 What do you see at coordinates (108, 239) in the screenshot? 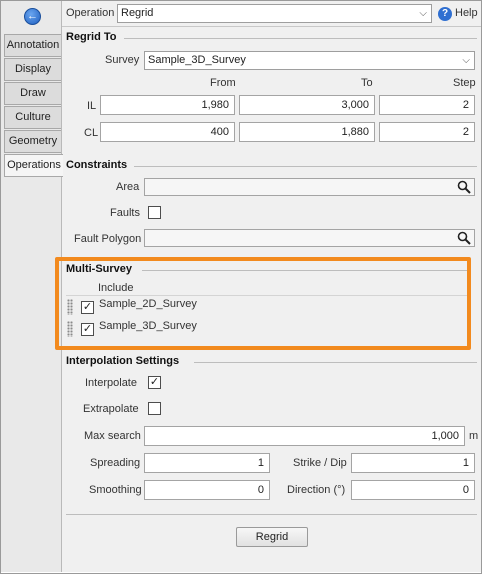
I see `fault-polygon-label: Fault Polygon` at bounding box center [108, 239].